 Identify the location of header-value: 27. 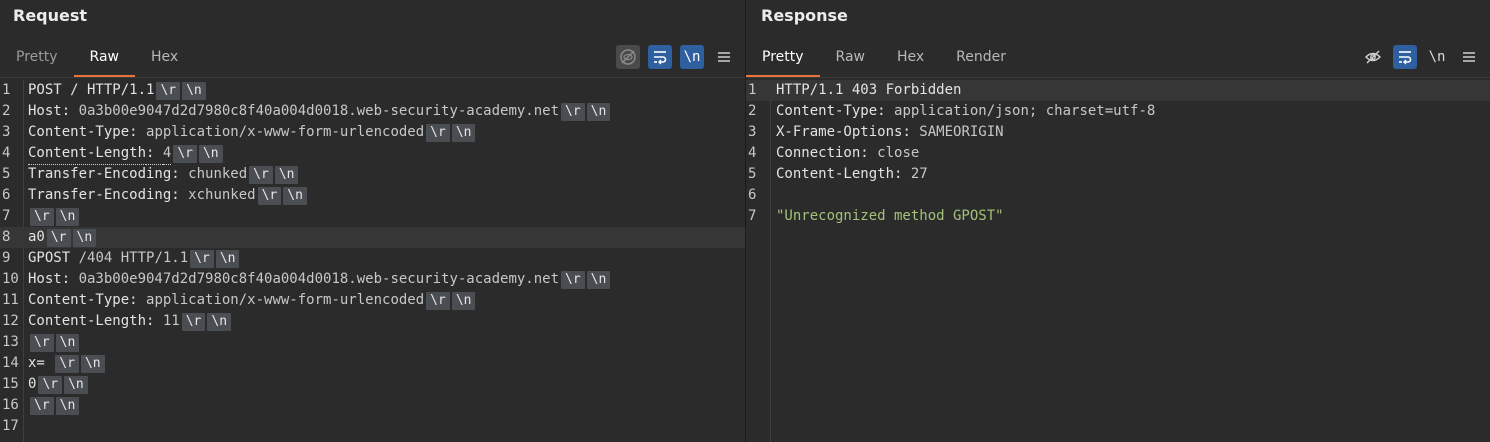
(919, 174).